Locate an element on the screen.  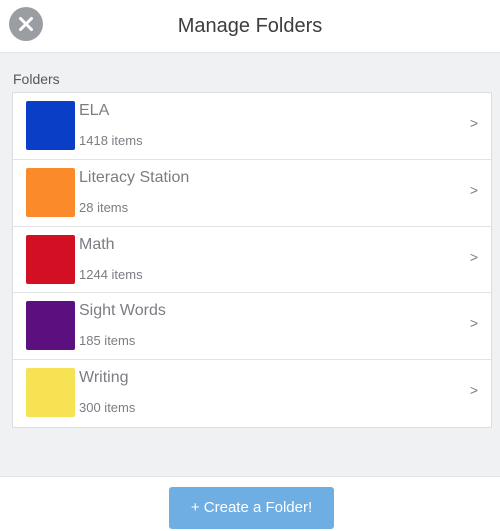
close-icon is located at coordinates (26, 24).